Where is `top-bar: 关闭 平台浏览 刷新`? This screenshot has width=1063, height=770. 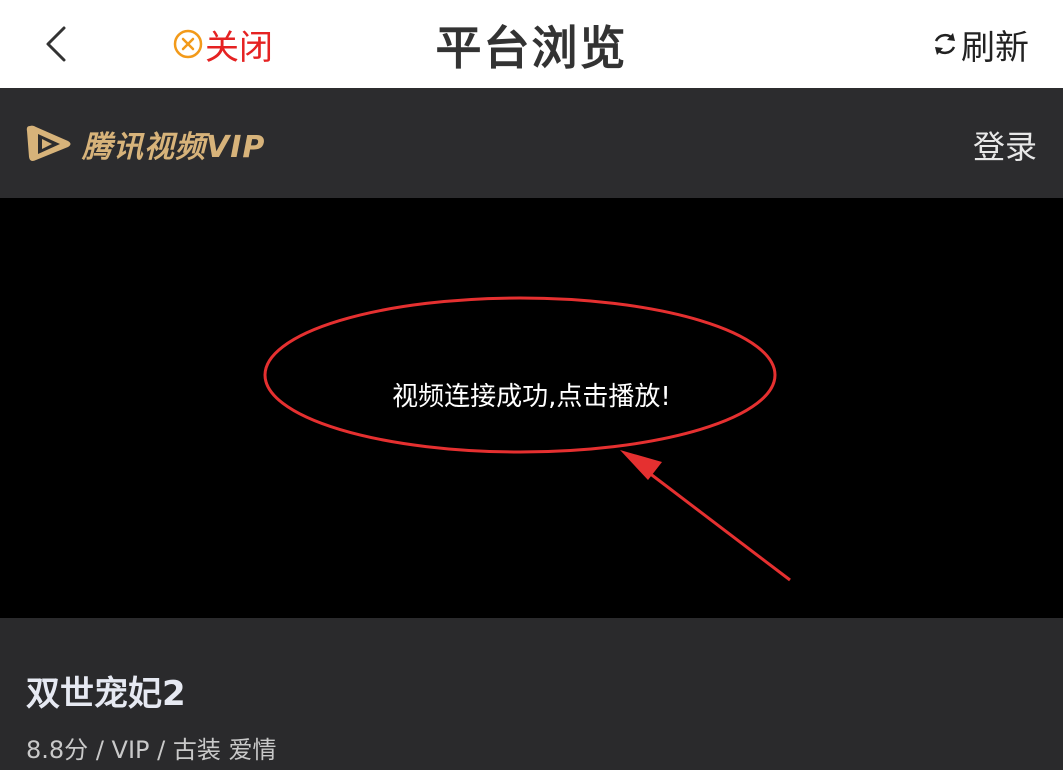
top-bar: 关闭 平台浏览 刷新 is located at coordinates (531, 44).